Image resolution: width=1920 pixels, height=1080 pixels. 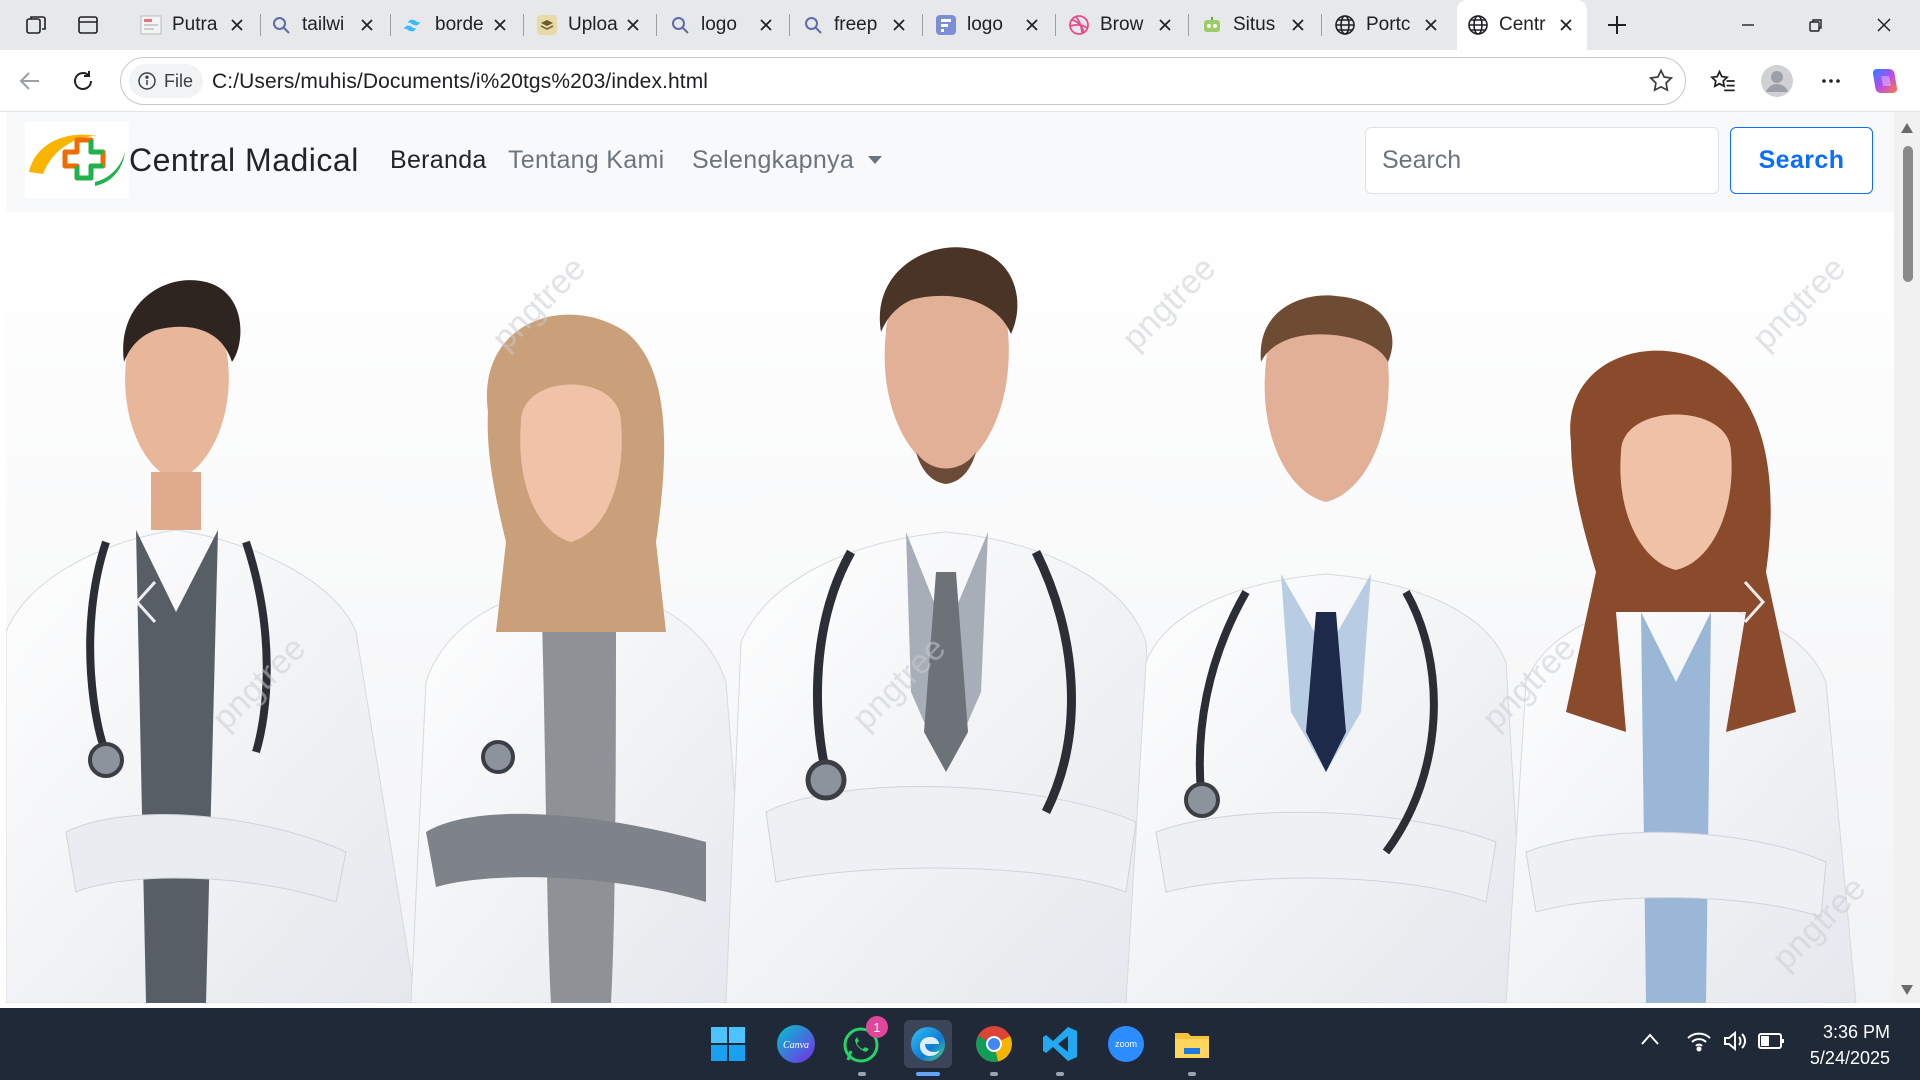 I want to click on volume-icon, so click(x=1735, y=1043).